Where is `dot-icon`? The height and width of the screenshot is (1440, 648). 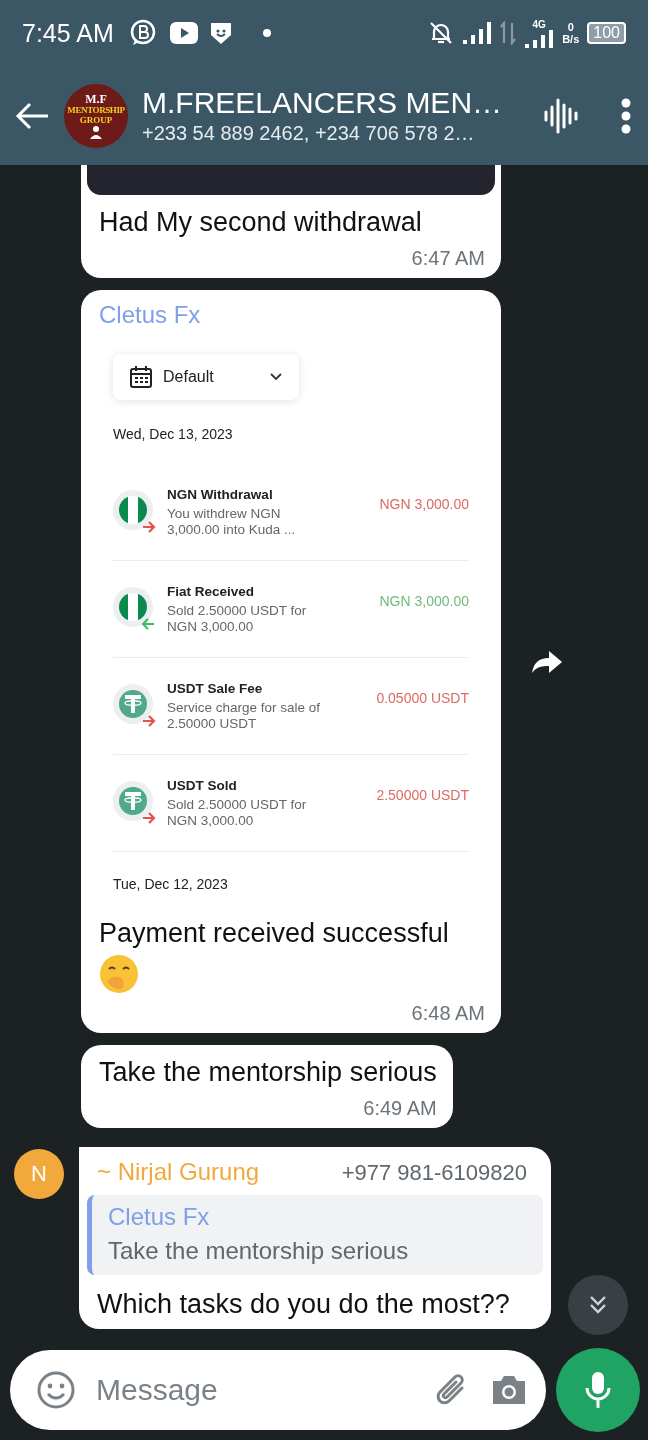
dot-icon is located at coordinates (266, 33).